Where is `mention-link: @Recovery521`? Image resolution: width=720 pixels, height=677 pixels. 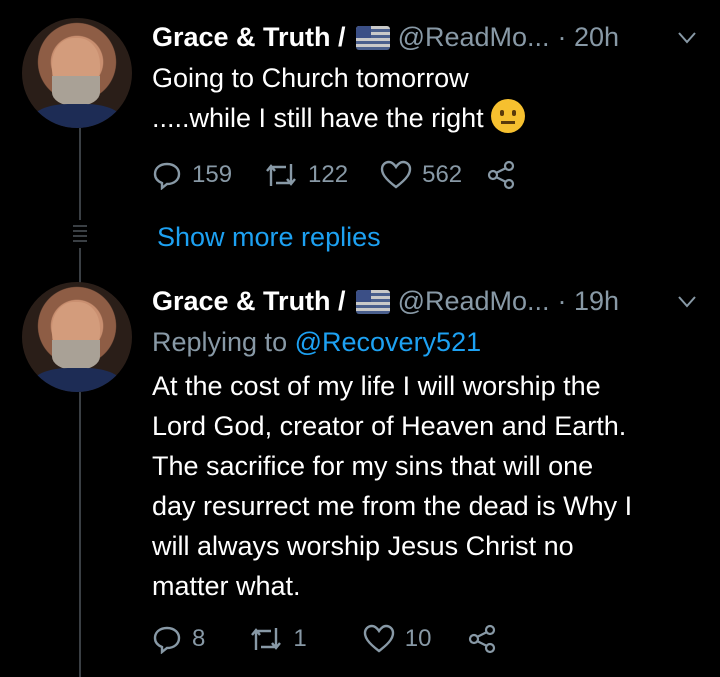 mention-link: @Recovery521 is located at coordinates (388, 342).